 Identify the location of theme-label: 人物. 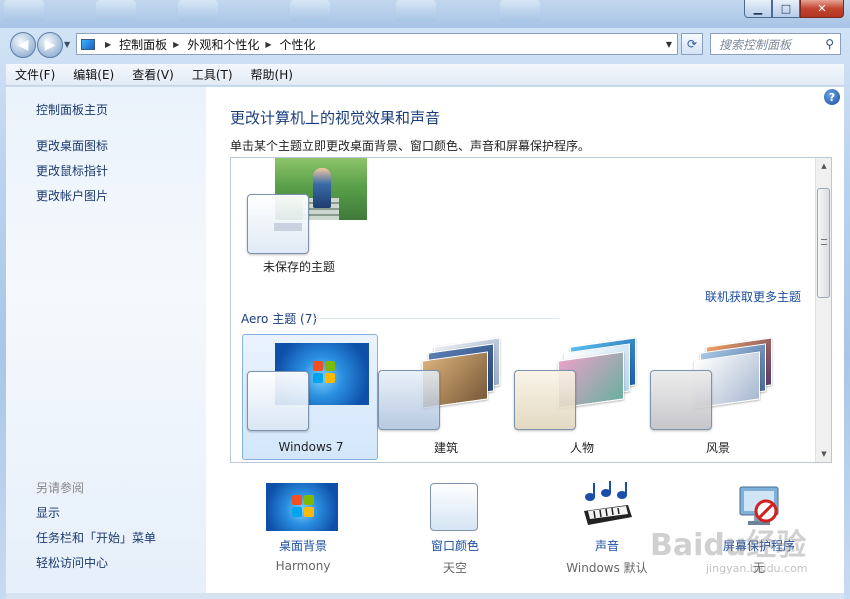
(581, 448).